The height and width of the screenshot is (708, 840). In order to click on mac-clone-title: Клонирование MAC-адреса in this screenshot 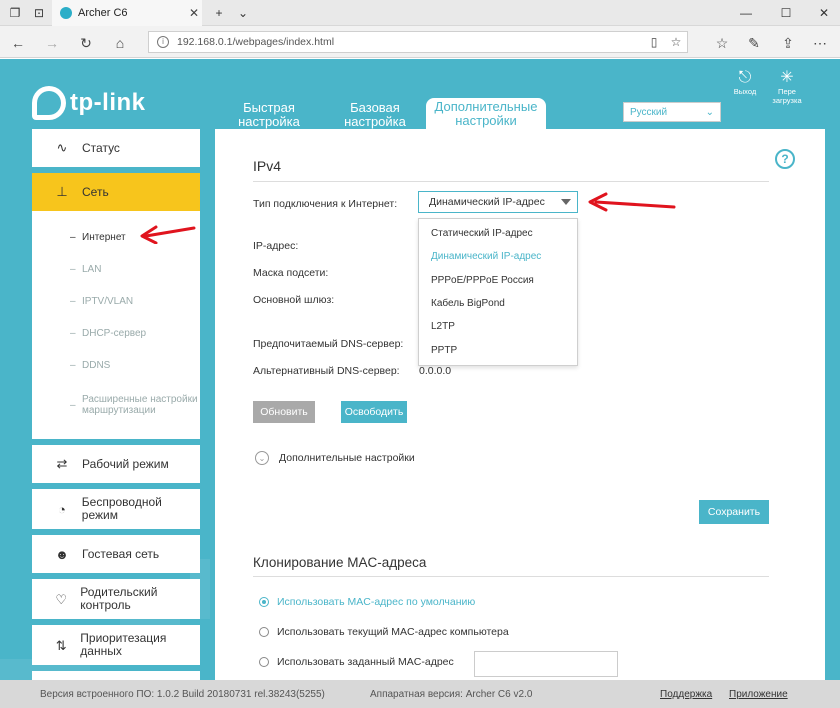, I will do `click(340, 562)`.